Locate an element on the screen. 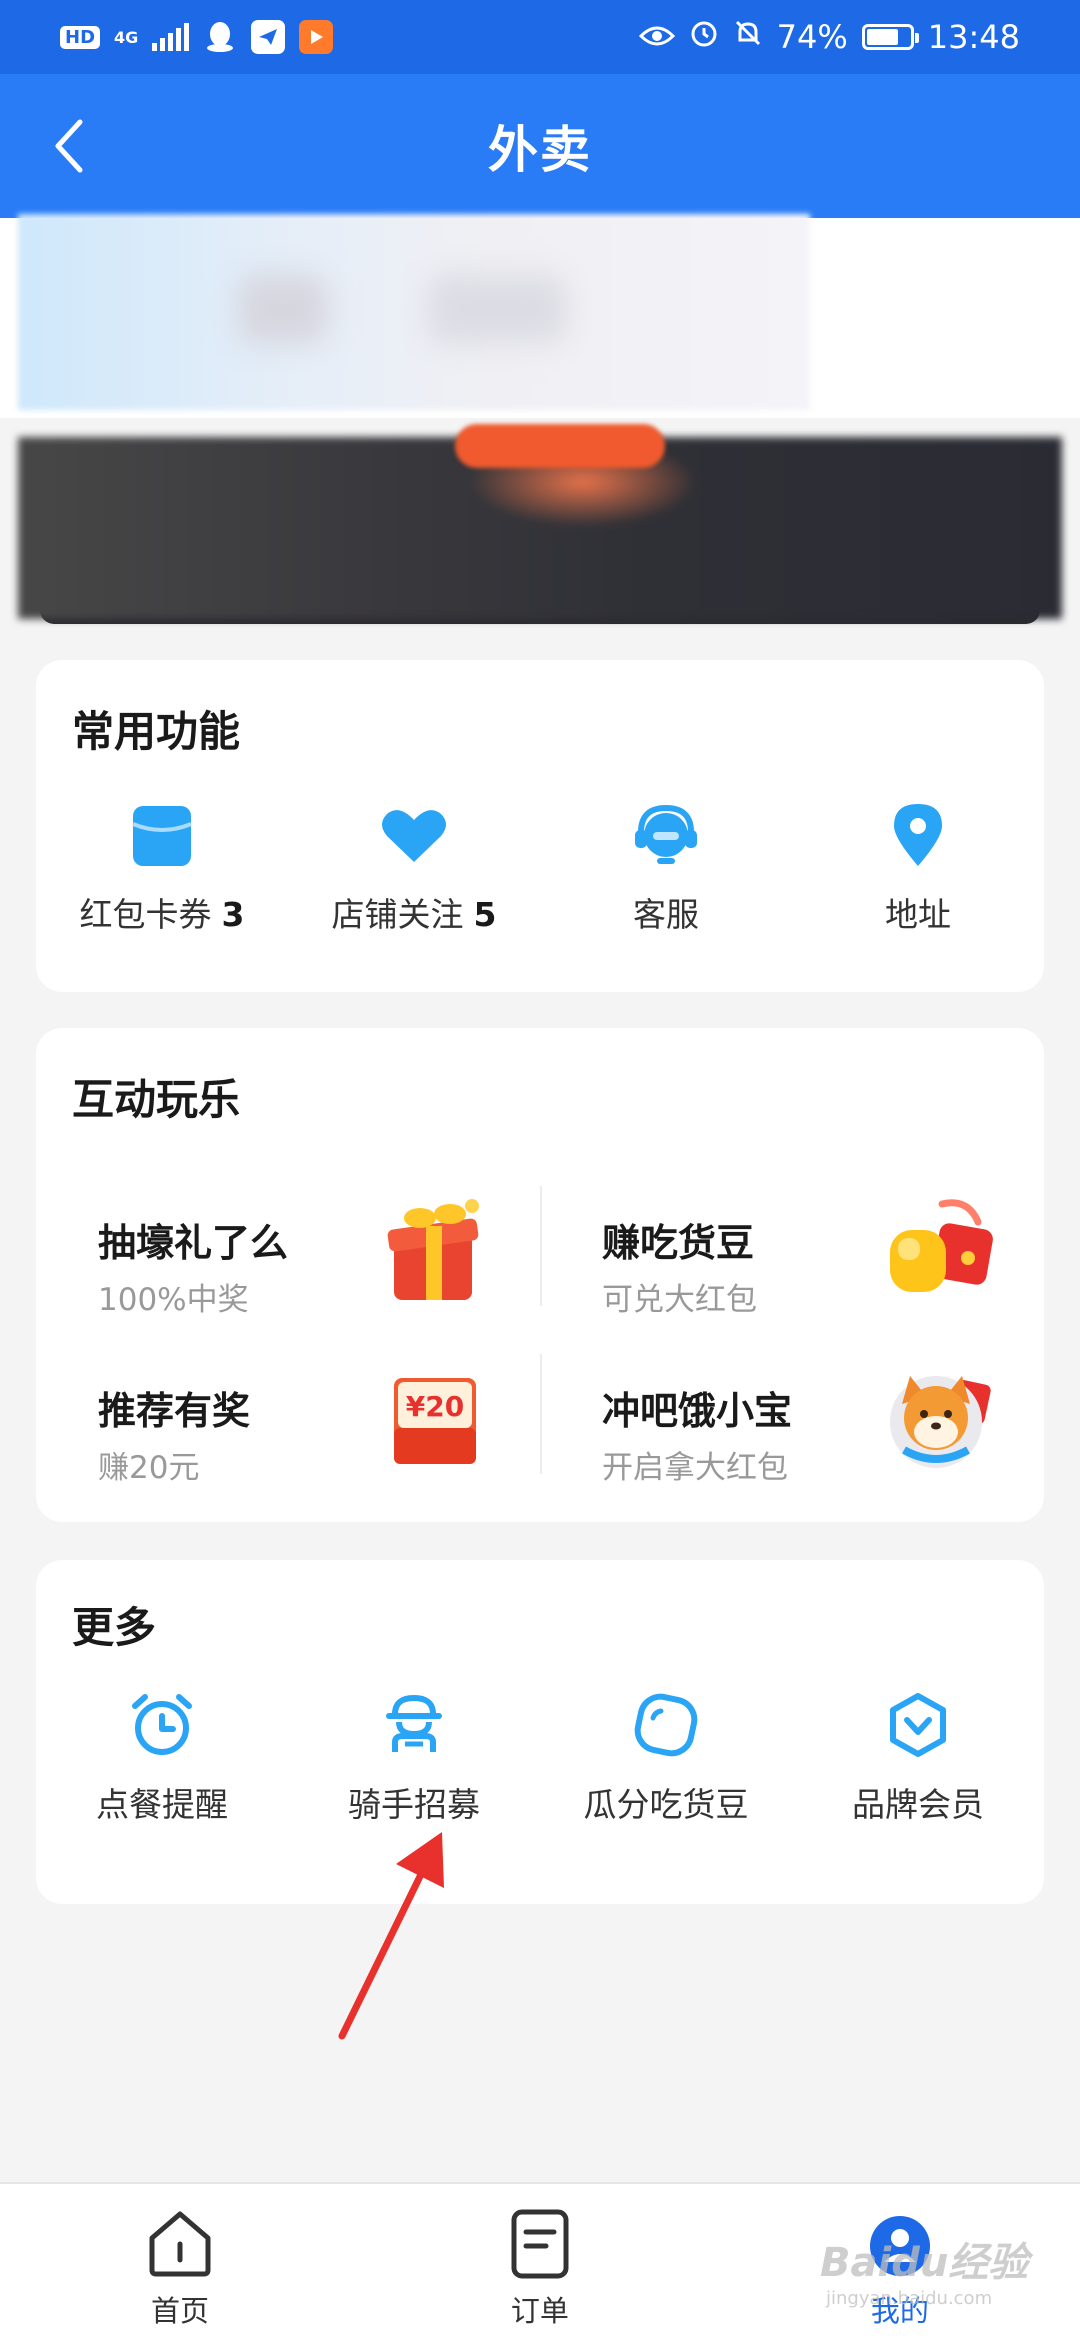  interactive-fun-title: 互动玩乐 is located at coordinates (156, 1099).